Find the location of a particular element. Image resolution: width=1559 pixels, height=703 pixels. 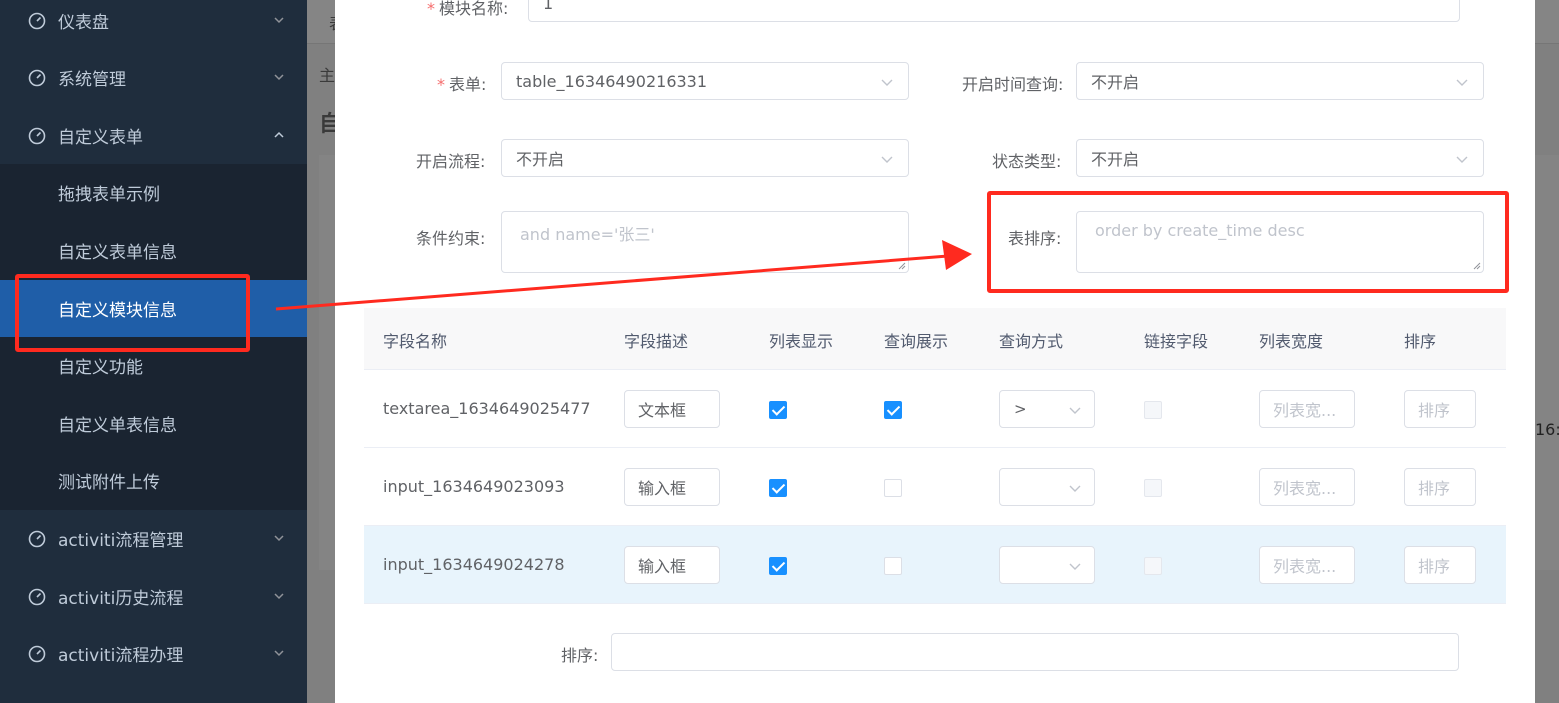

module-name-input: 1 is located at coordinates (994, 11).